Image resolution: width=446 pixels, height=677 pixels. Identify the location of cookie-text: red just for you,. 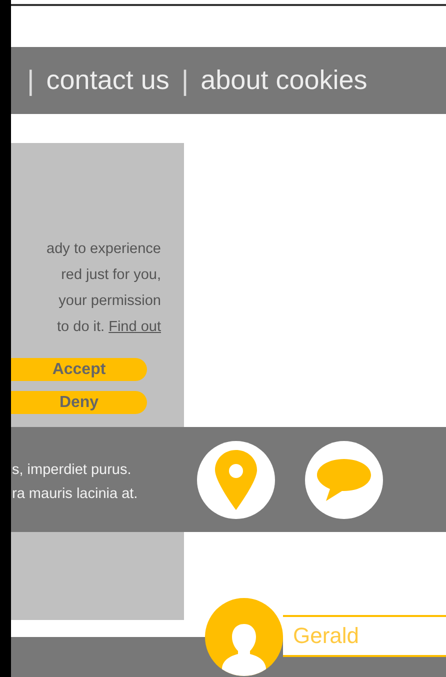
(111, 275).